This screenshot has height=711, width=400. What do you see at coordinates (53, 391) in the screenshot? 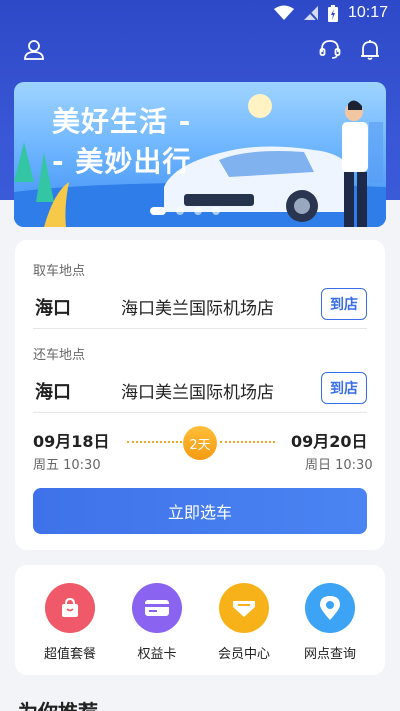
I see `return-city: 海口` at bounding box center [53, 391].